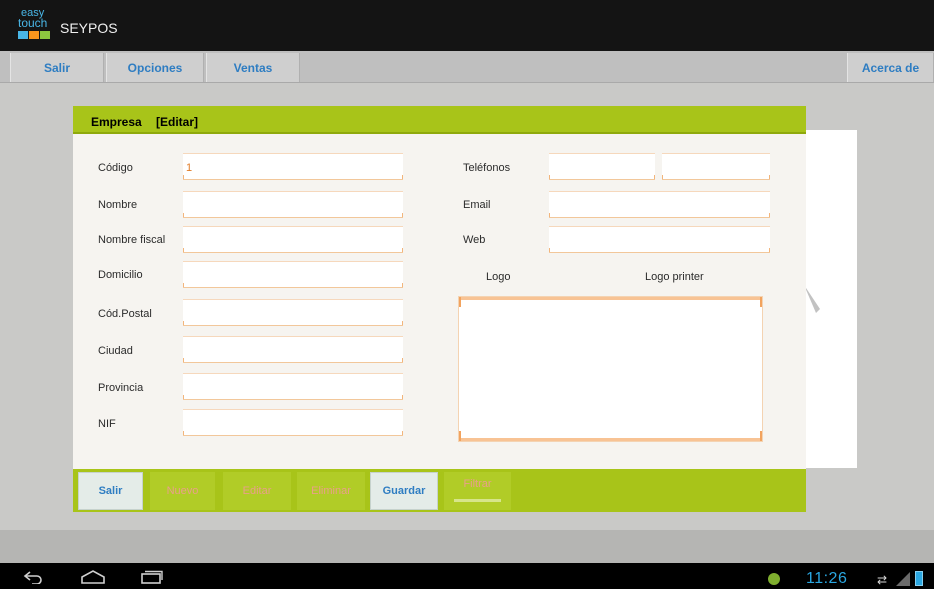  What do you see at coordinates (116, 122) in the screenshot?
I see `dialog-title: Empresa` at bounding box center [116, 122].